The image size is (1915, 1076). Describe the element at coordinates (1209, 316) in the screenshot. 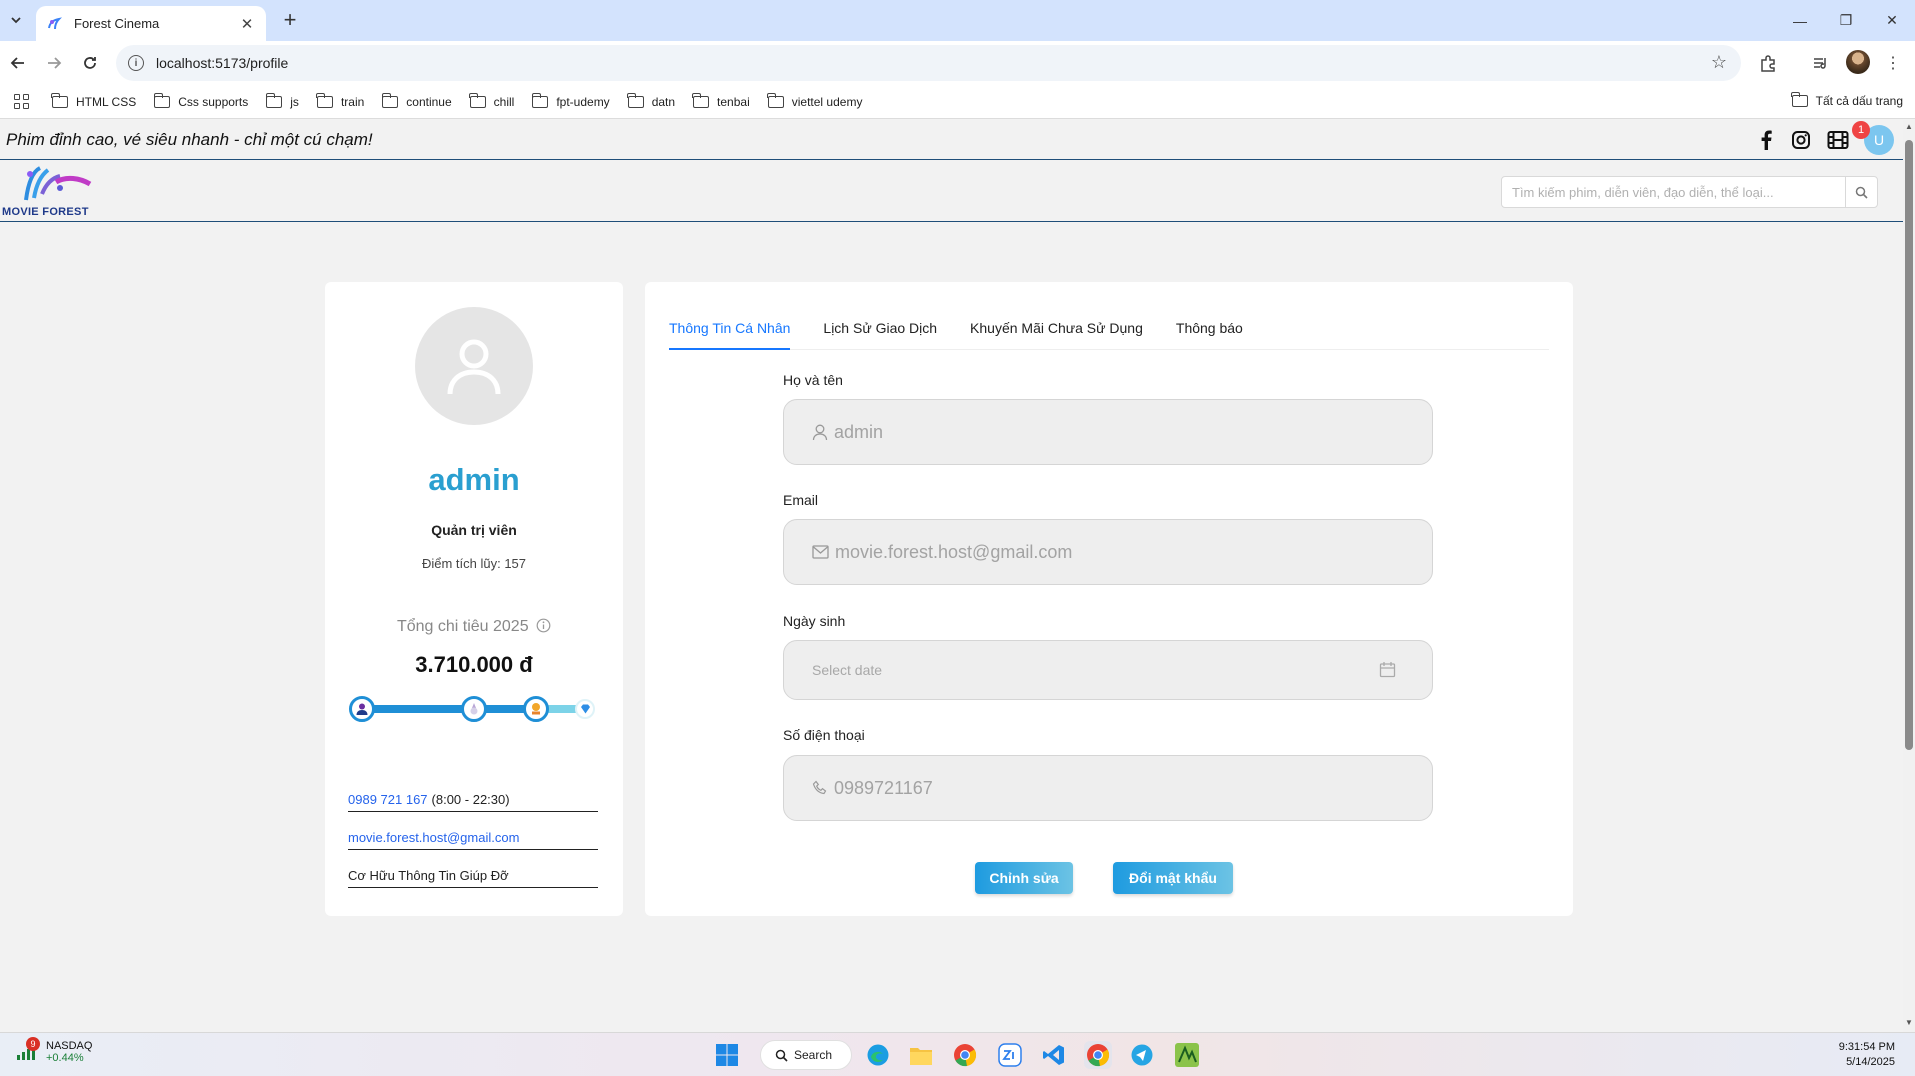

I see `tab-notifications: Thông báo` at that location.